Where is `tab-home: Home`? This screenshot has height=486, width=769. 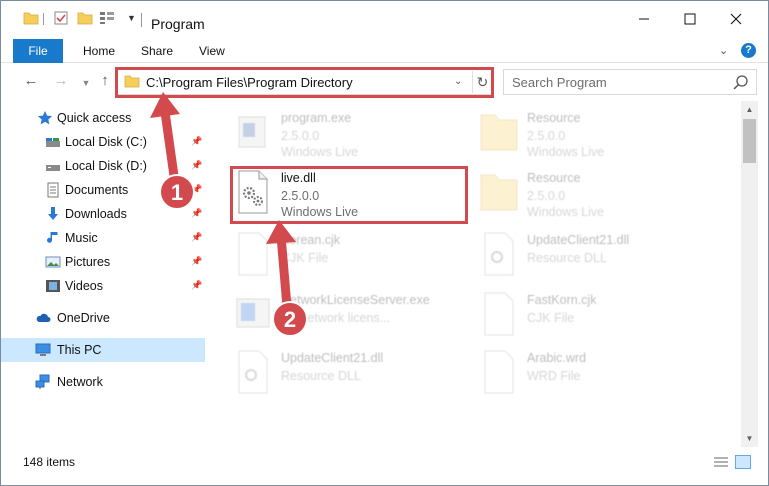
tab-home: Home is located at coordinates (99, 51).